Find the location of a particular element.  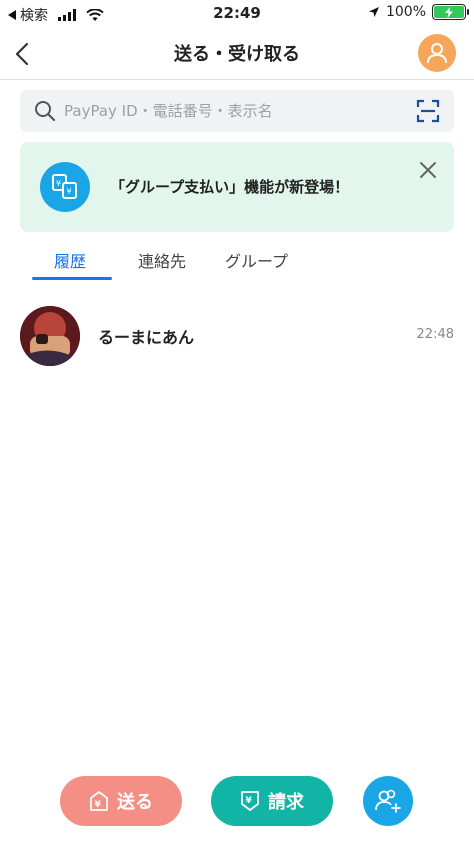

profile-avatar-button is located at coordinates (437, 53).